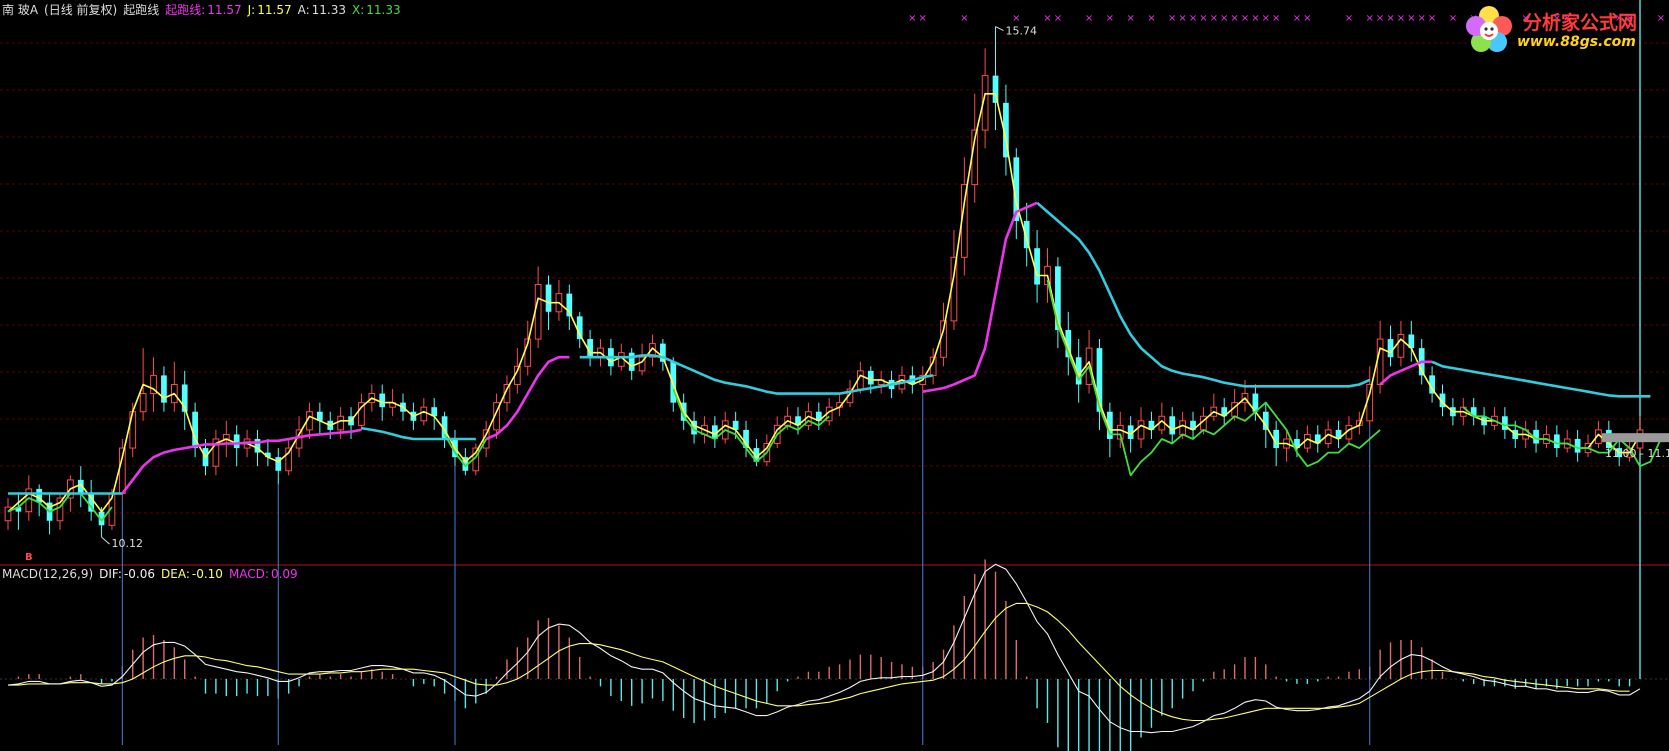 This screenshot has width=1669, height=751. What do you see at coordinates (207, 574) in the screenshot?
I see `dea-value: -0.10` at bounding box center [207, 574].